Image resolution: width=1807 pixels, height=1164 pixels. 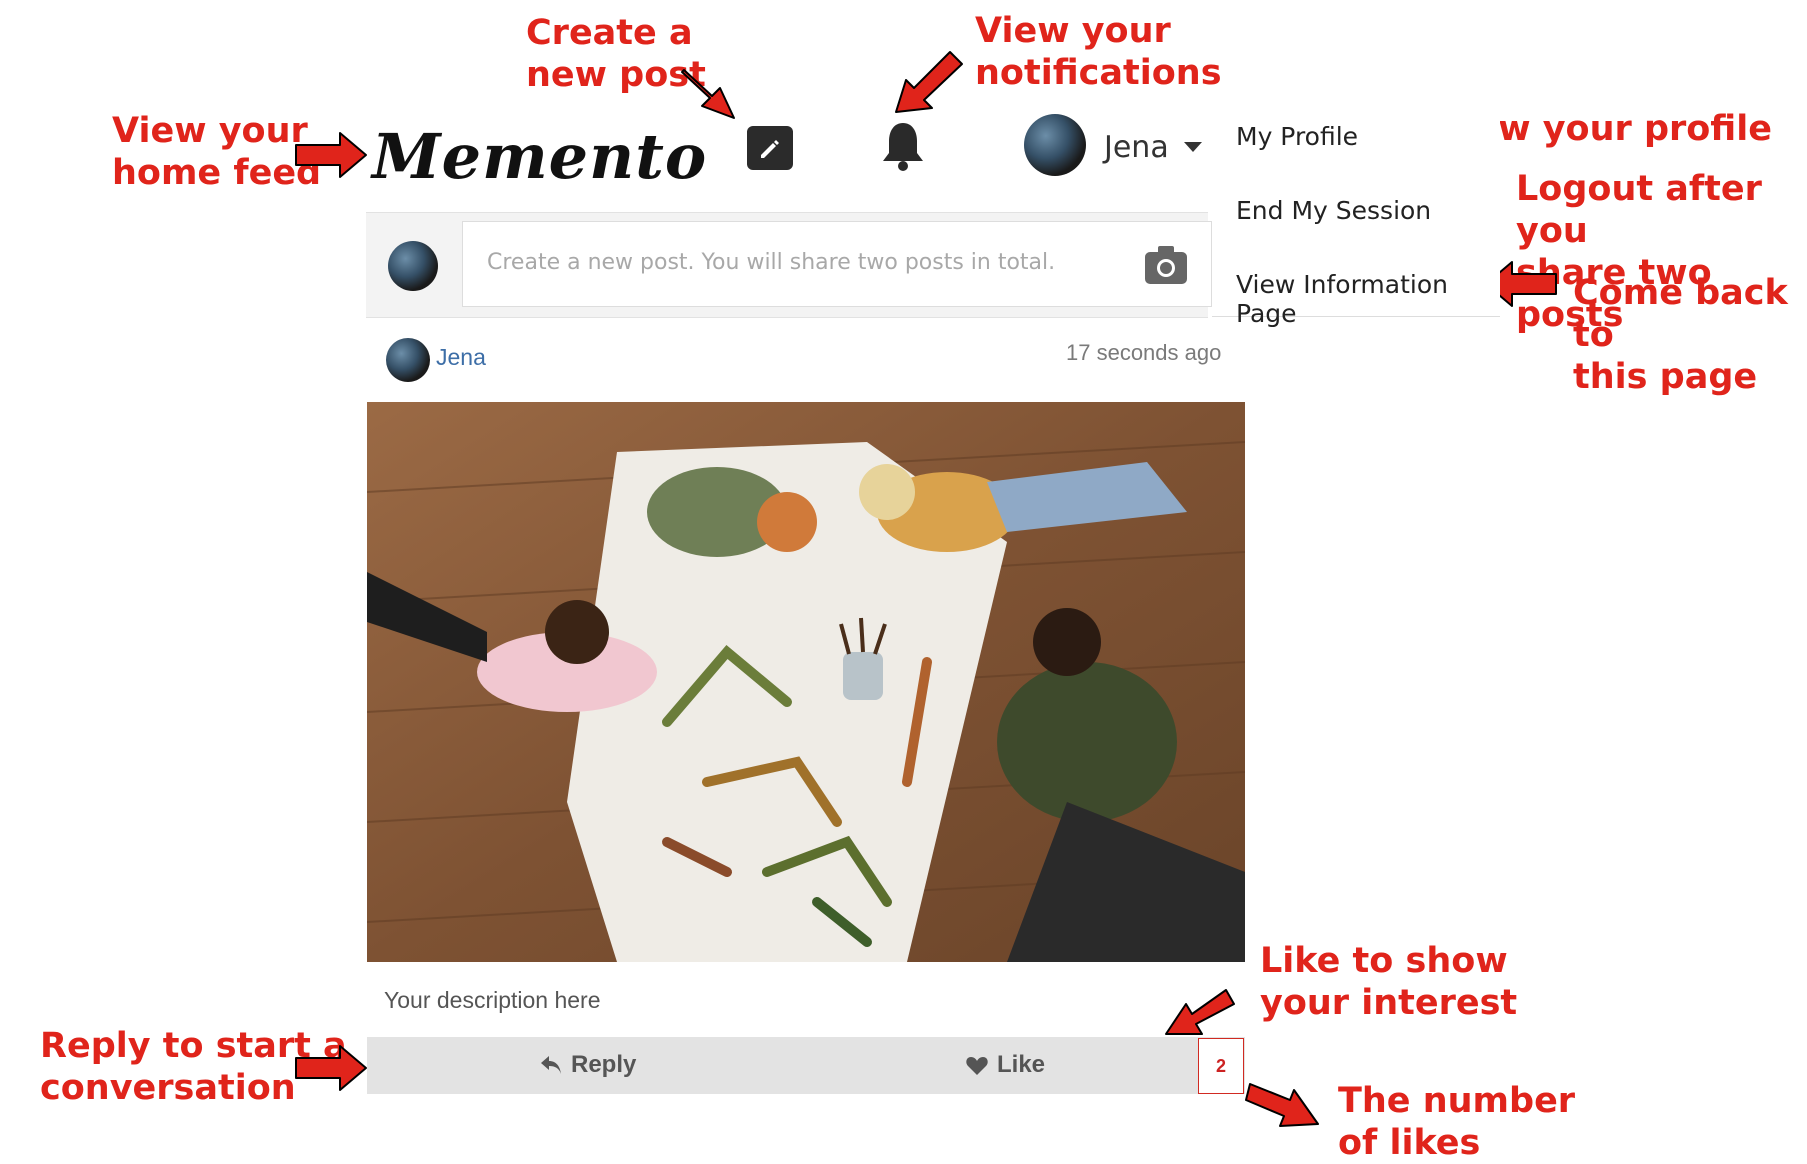 I want to click on post-author-name: Jena, so click(x=461, y=357).